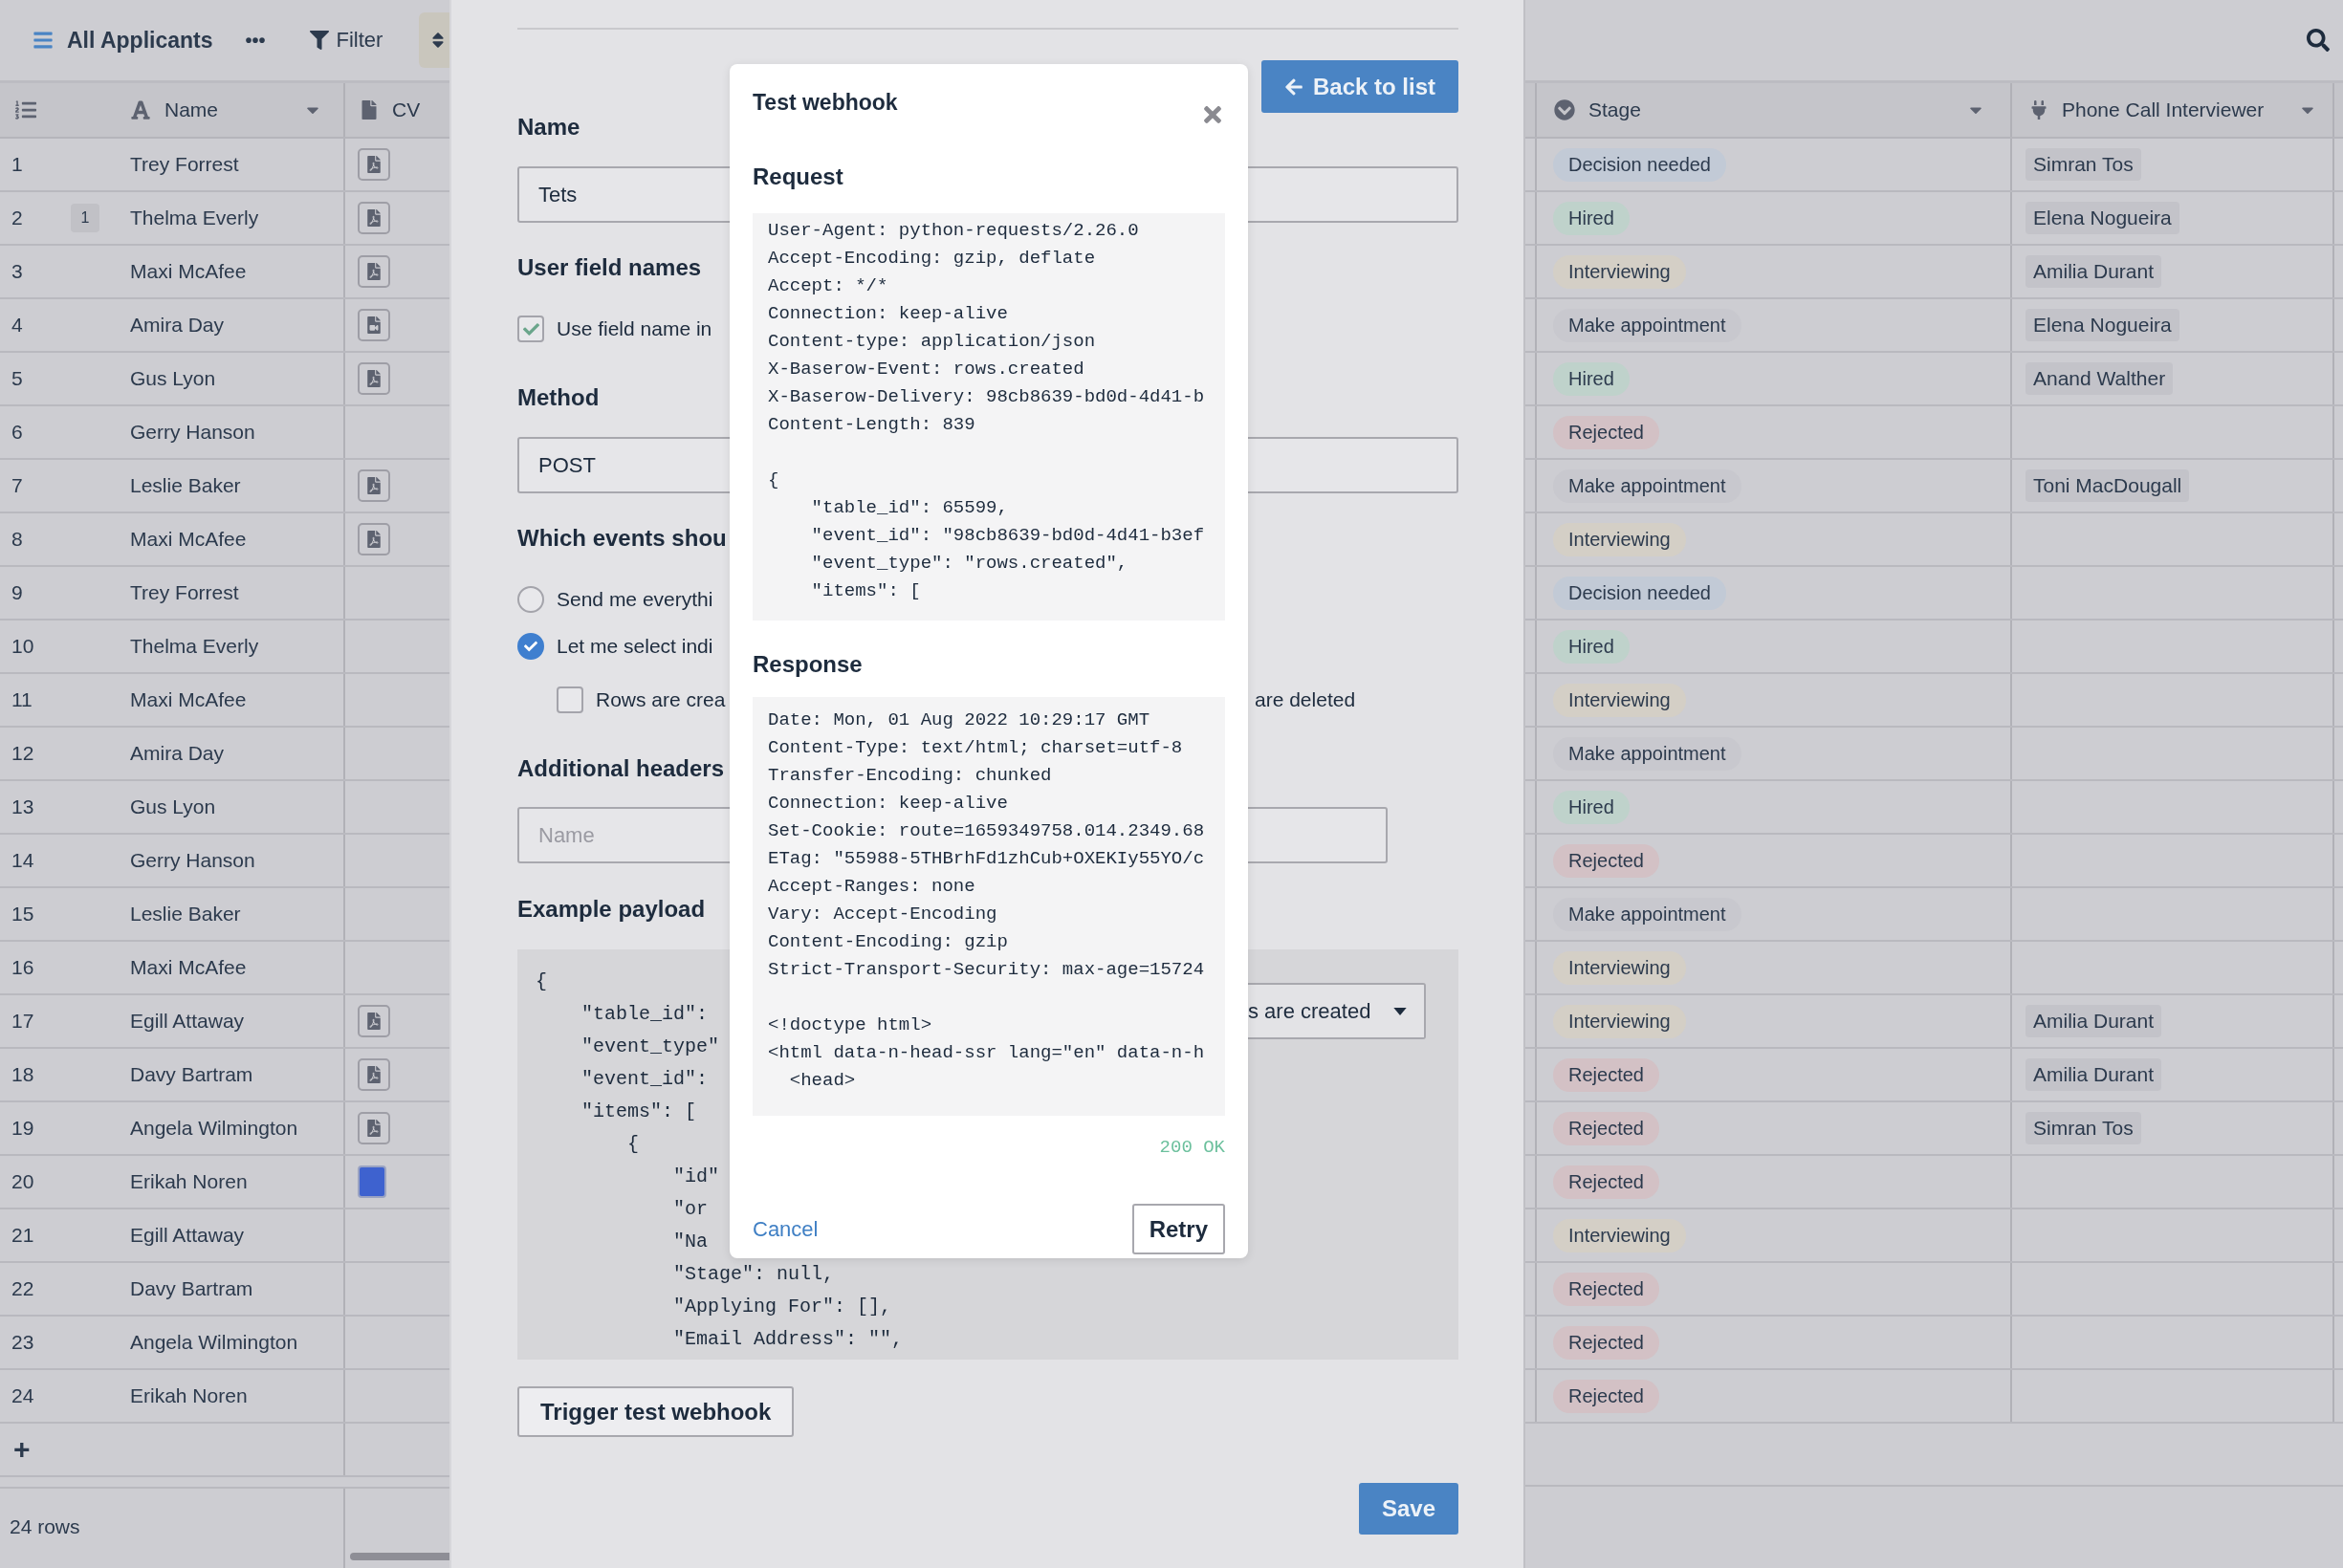  What do you see at coordinates (23, 967) in the screenshot?
I see `row-number: 16` at bounding box center [23, 967].